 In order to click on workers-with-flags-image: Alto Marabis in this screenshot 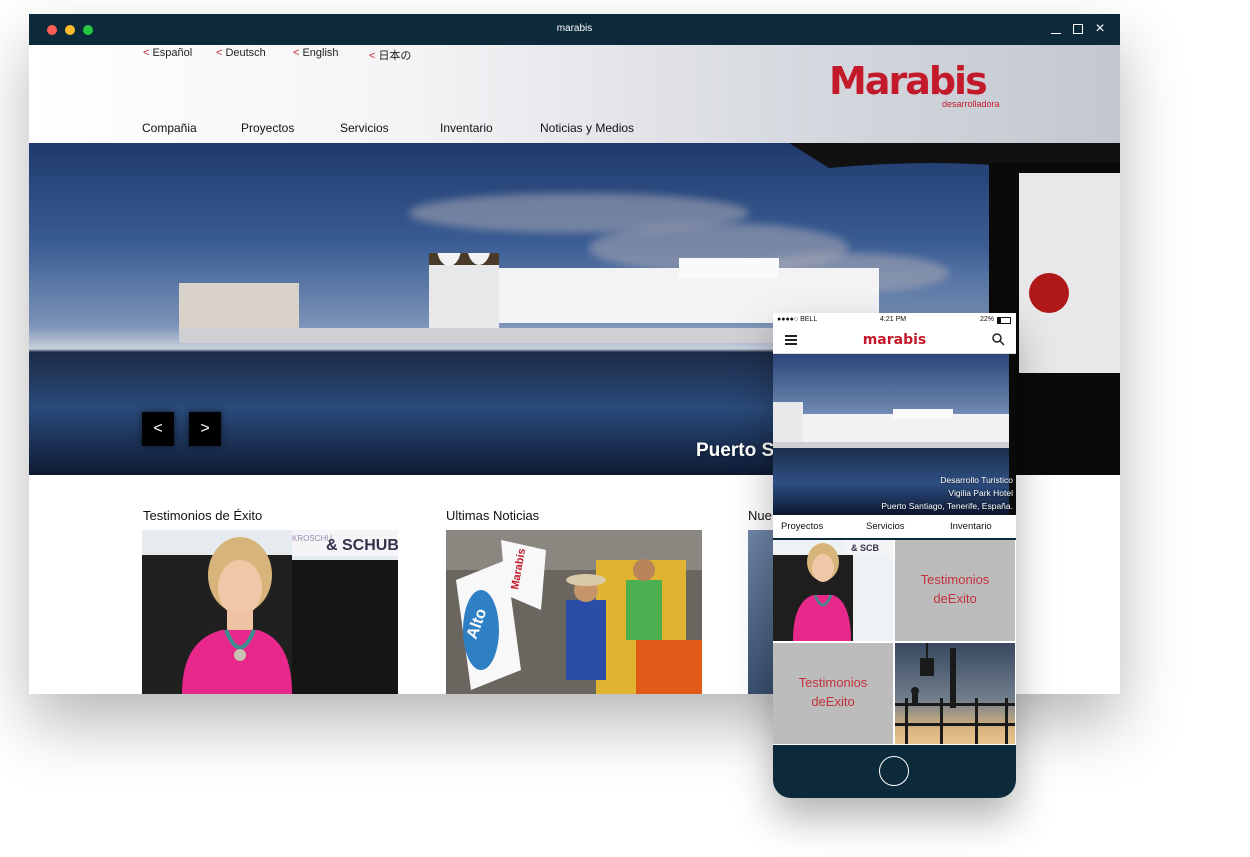, I will do `click(574, 612)`.